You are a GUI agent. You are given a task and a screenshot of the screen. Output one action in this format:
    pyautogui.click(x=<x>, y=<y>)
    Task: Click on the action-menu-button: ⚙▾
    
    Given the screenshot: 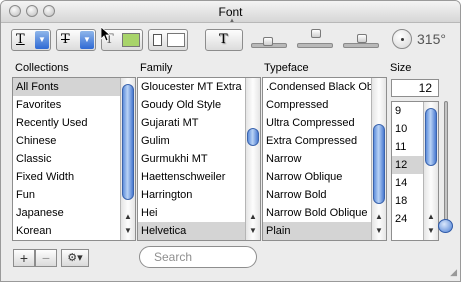 What is the action you would take?
    pyautogui.click(x=75, y=258)
    